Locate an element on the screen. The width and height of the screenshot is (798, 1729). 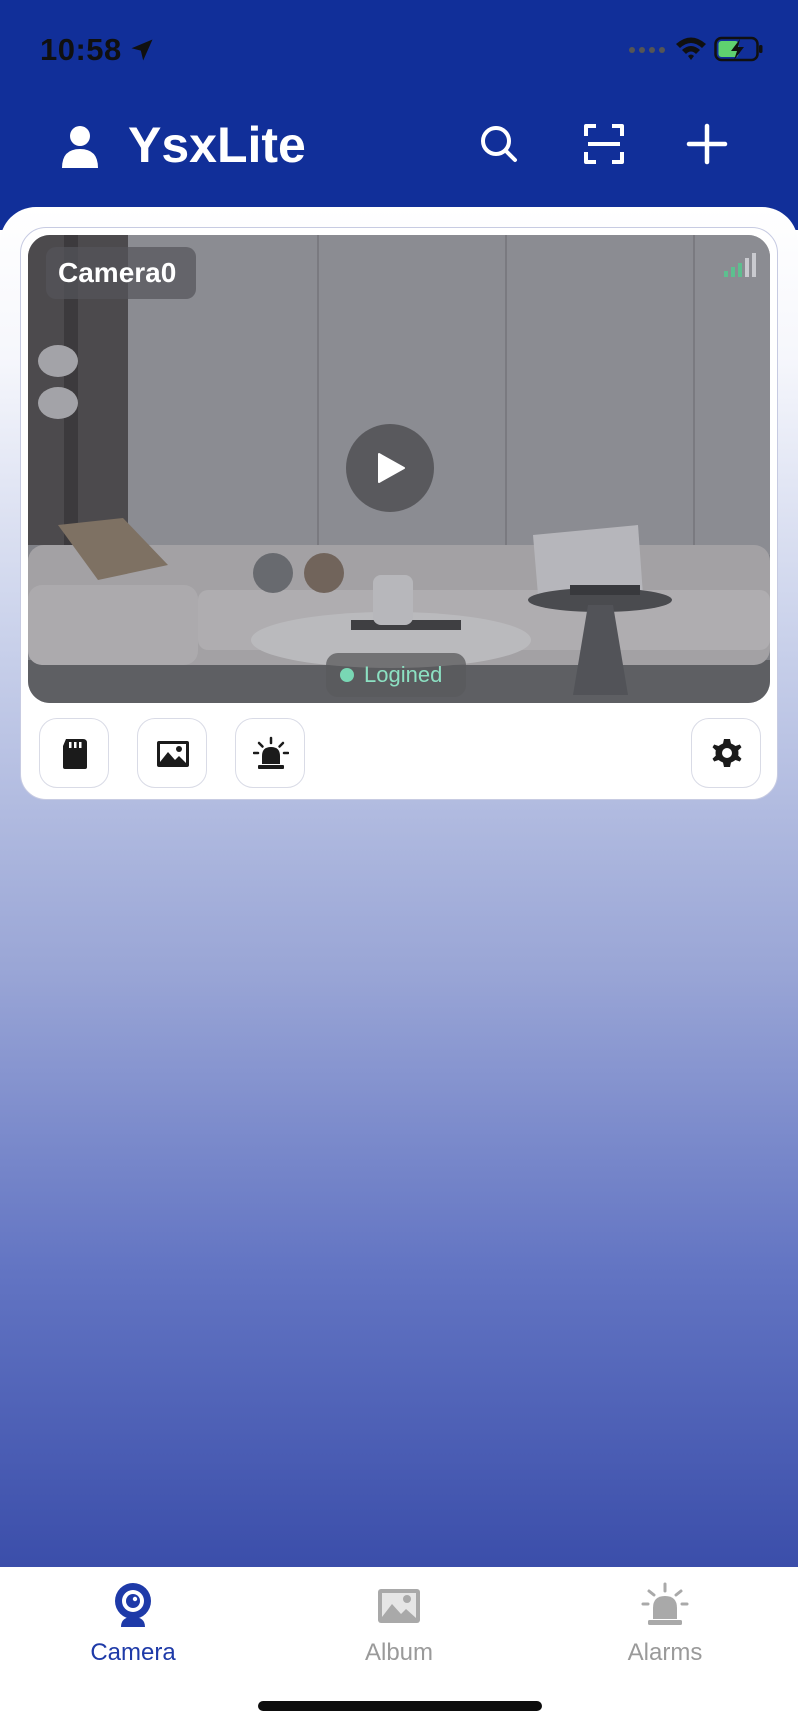
connection-status-text: Logined is located at coordinates (403, 674).